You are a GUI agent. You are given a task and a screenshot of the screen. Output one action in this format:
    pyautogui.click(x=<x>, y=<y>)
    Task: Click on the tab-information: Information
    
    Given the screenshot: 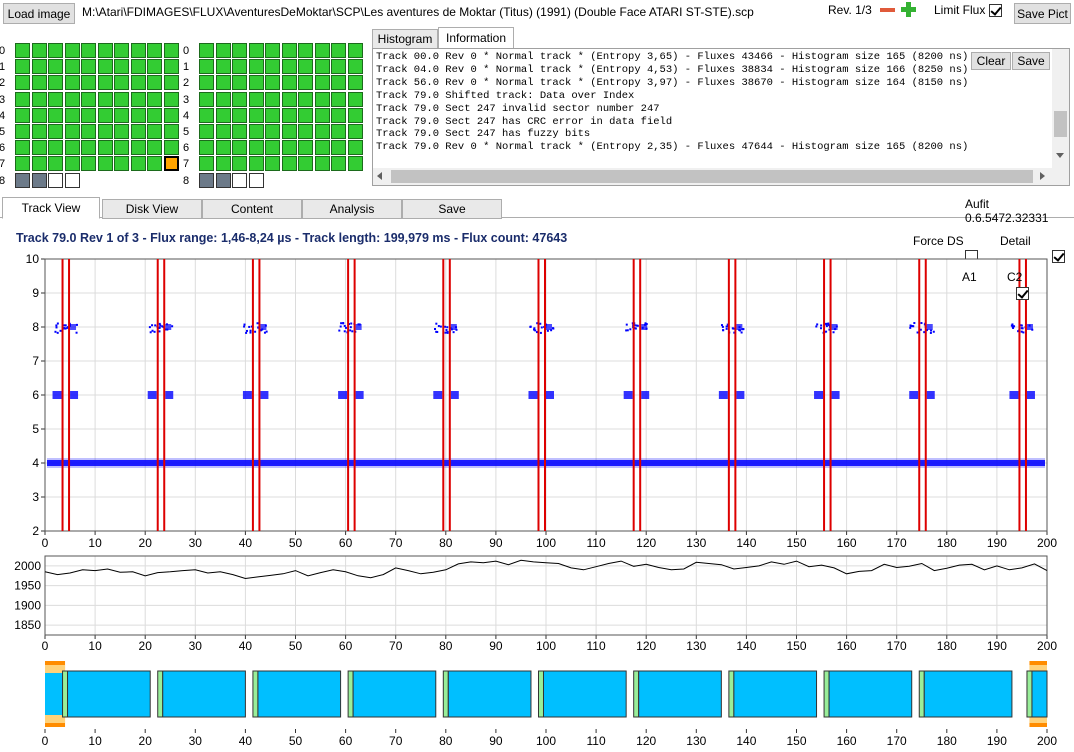 What is the action you would take?
    pyautogui.click(x=476, y=38)
    